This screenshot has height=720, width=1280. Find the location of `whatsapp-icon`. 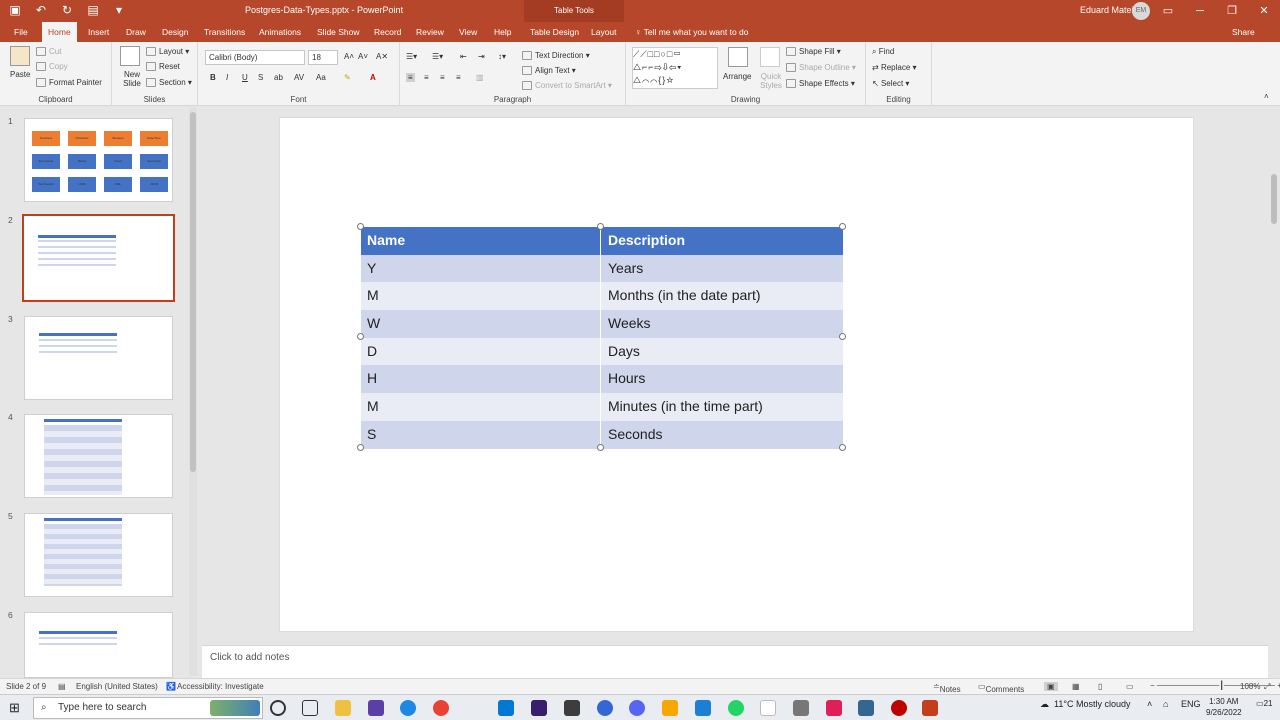

whatsapp-icon is located at coordinates (736, 708).